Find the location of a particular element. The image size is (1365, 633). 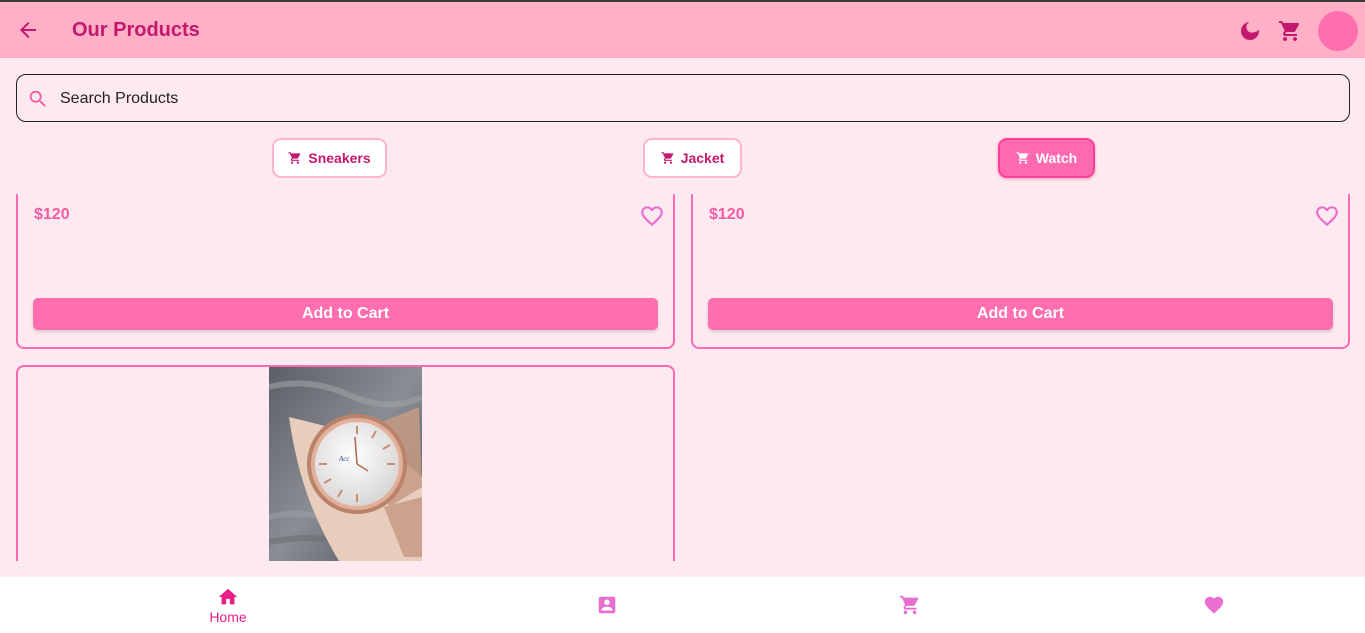

category-chip-jacket: Jacket is located at coordinates (692, 158).